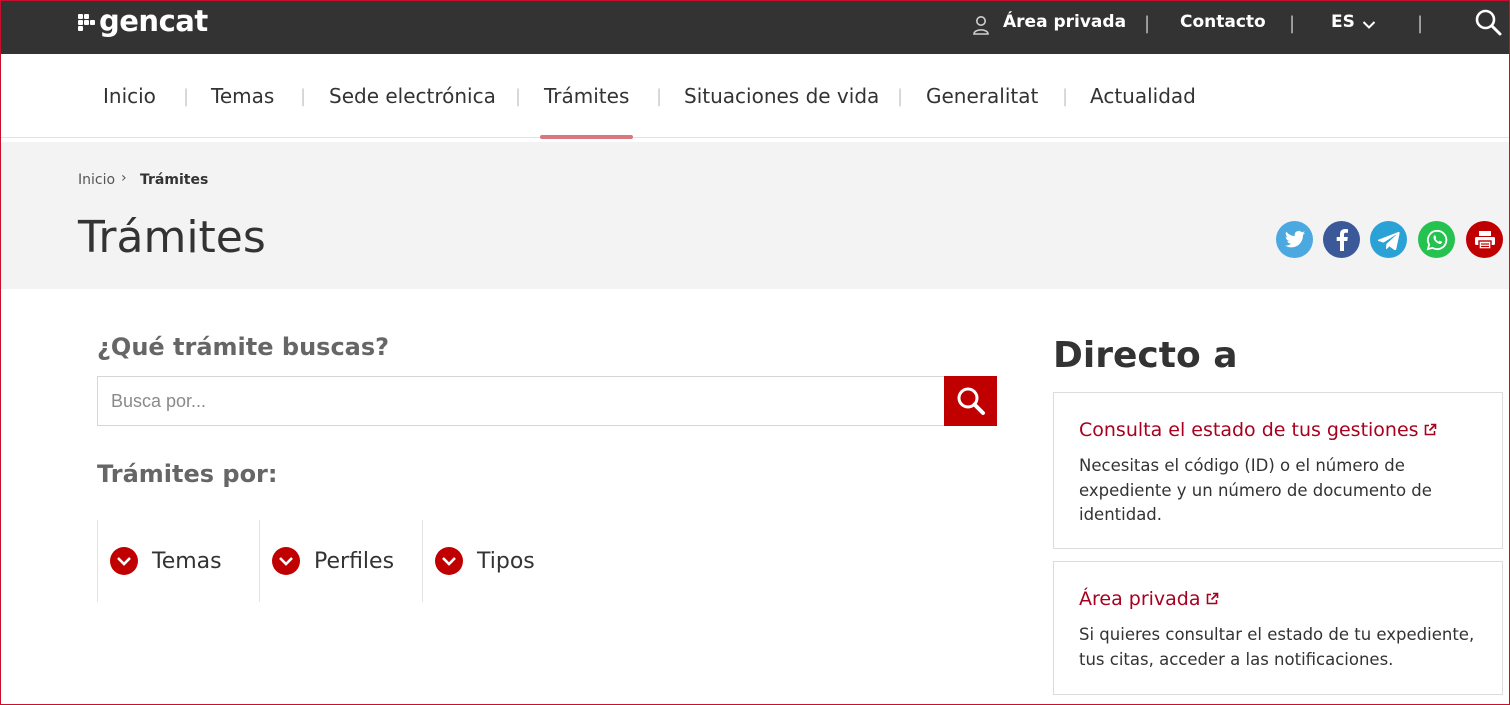 The image size is (1510, 705). Describe the element at coordinates (187, 561) in the screenshot. I see `filter-label: Temas` at that location.